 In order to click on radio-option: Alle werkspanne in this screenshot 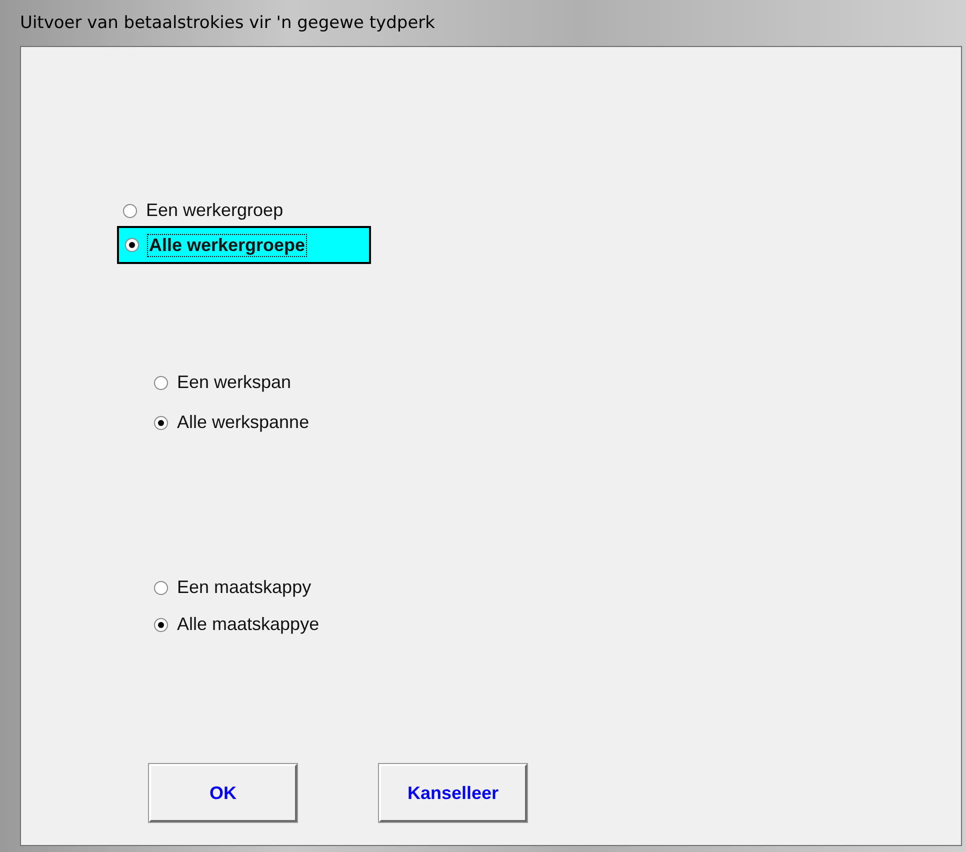, I will do `click(232, 422)`.